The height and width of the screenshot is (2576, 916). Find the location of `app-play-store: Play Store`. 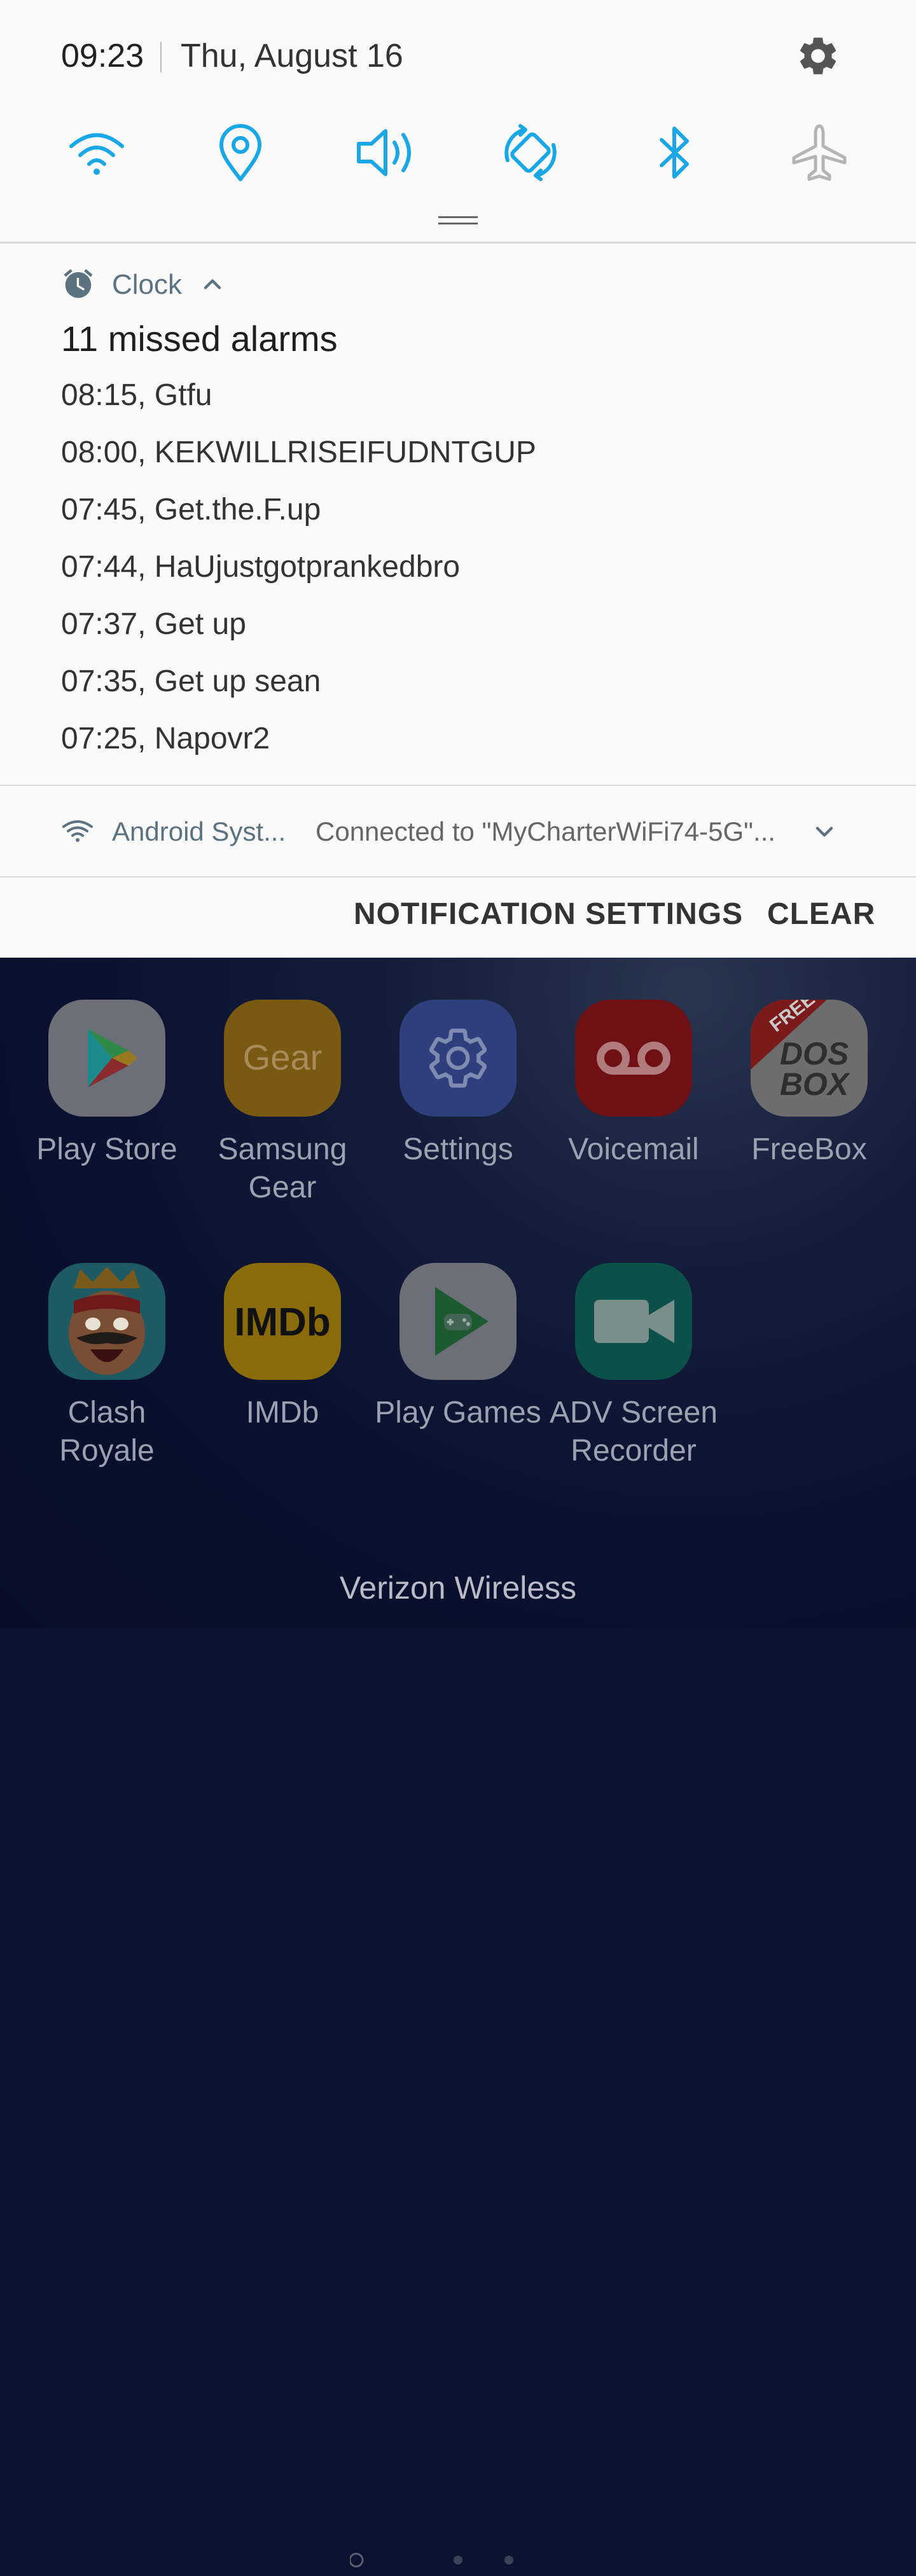

app-play-store: Play Store is located at coordinates (107, 1084).